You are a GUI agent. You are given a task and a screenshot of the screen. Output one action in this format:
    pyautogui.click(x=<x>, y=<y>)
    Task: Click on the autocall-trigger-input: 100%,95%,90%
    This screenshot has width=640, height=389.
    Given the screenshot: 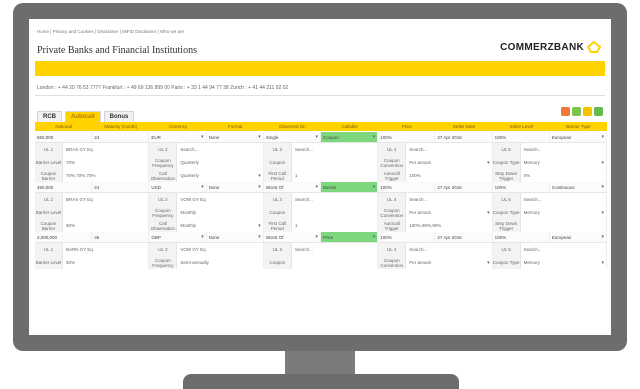 What is the action you would take?
    pyautogui.click(x=449, y=225)
    